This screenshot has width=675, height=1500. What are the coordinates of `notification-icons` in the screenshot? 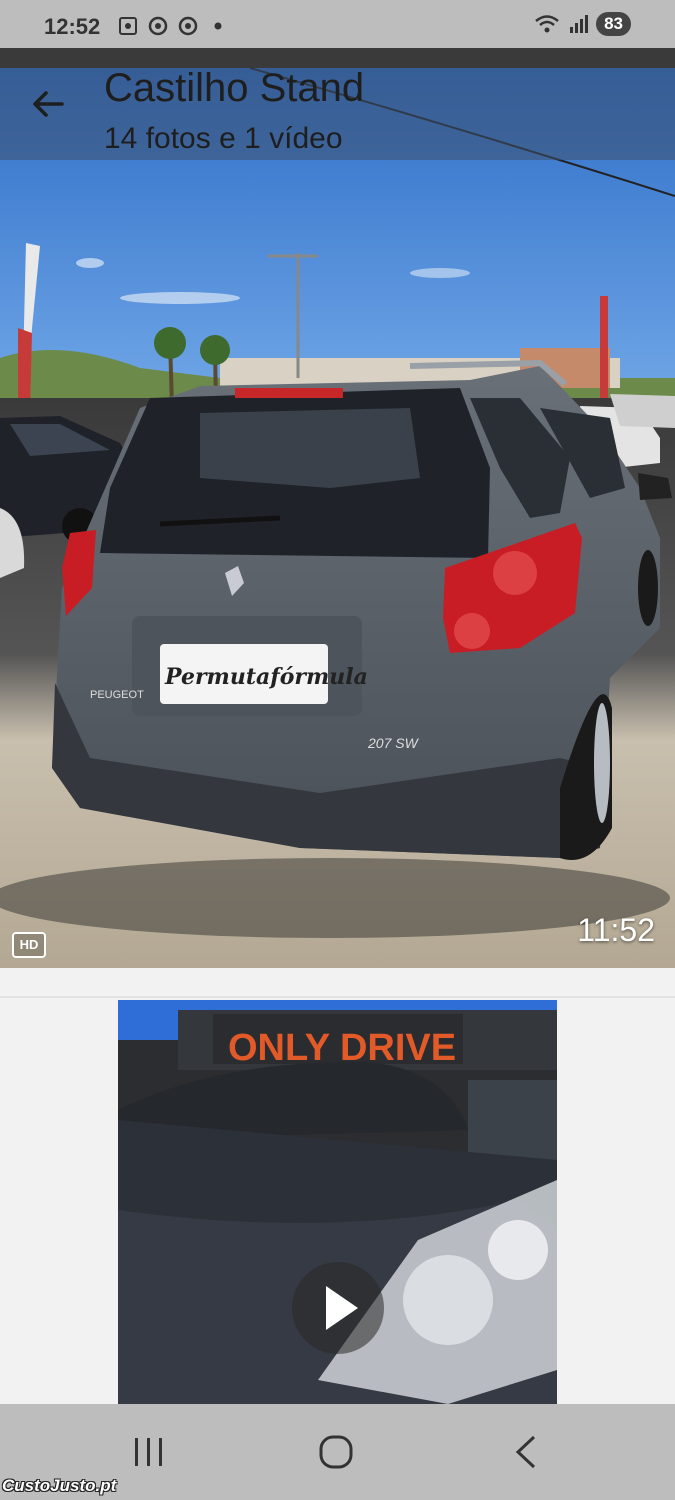 It's located at (173, 26).